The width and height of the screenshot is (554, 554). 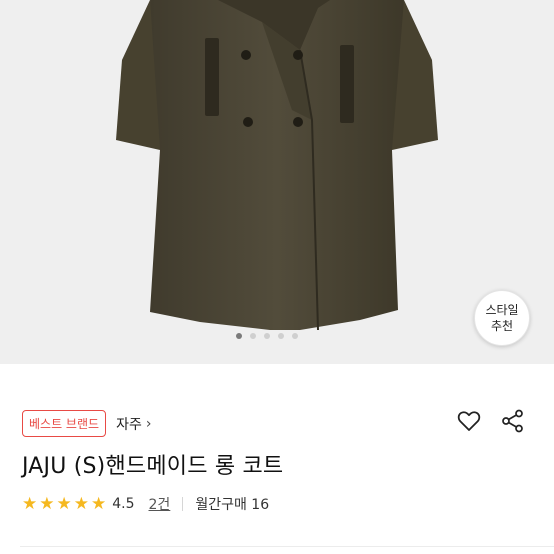 I want to click on monthly-purchases: 월간구매 16, so click(x=232, y=505).